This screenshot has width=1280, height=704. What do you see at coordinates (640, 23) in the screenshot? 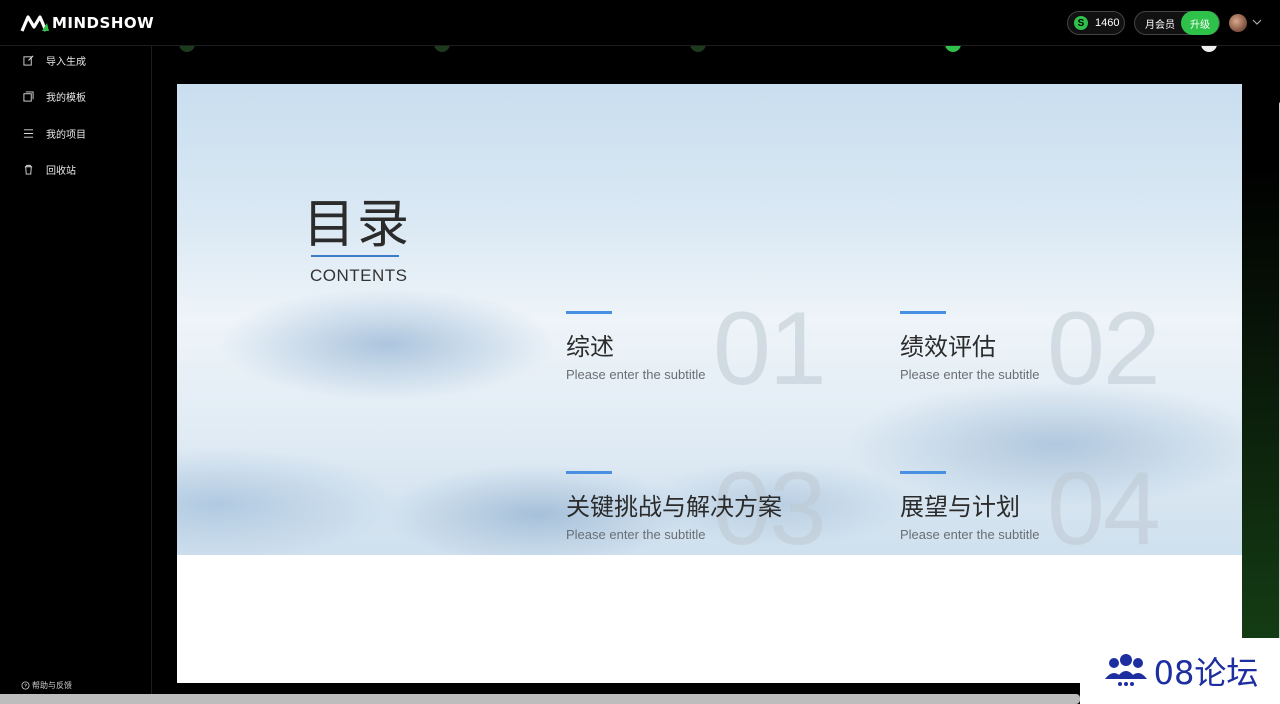
I see `top-bar: MINDSHOW S 1460 月会员 升级` at bounding box center [640, 23].